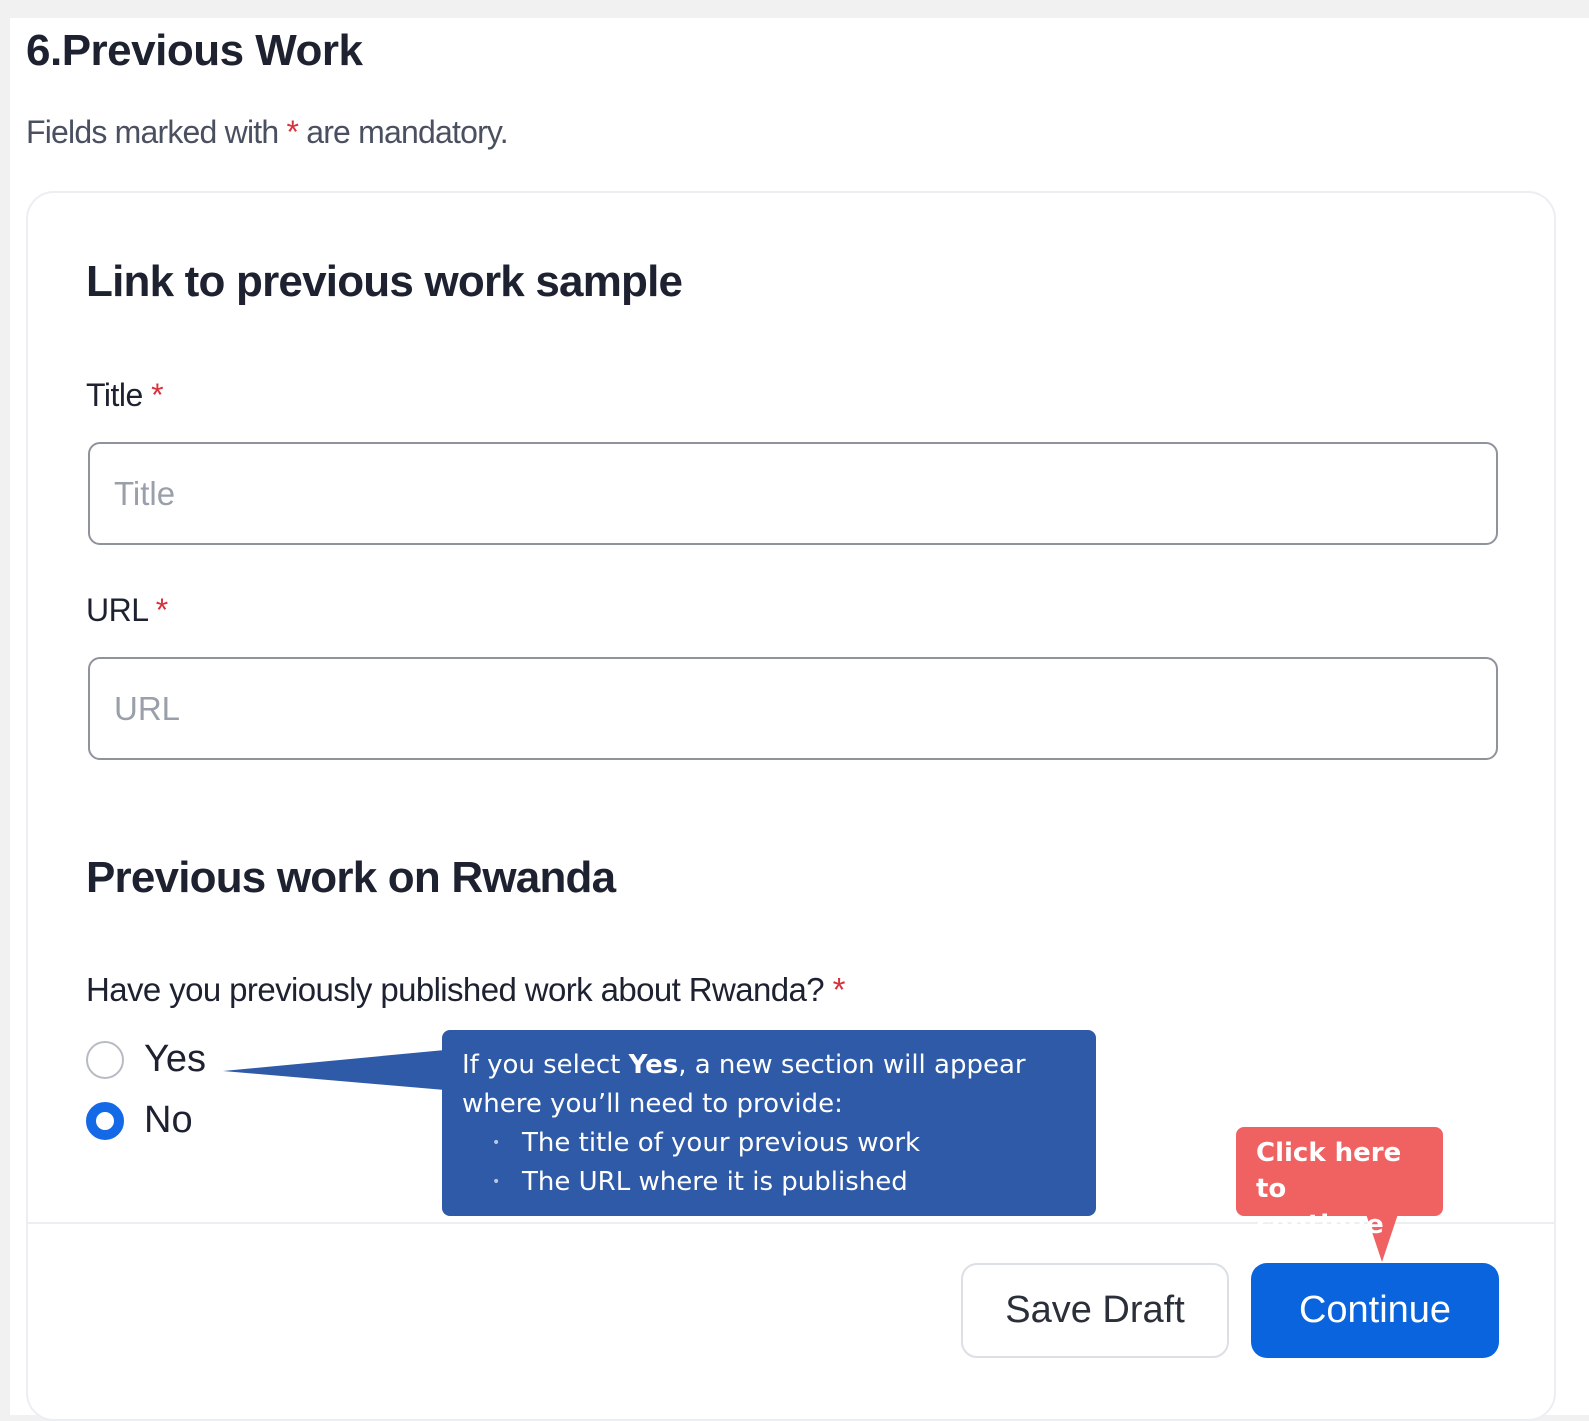 This screenshot has width=1589, height=1421. I want to click on title-label: Title *, so click(125, 395).